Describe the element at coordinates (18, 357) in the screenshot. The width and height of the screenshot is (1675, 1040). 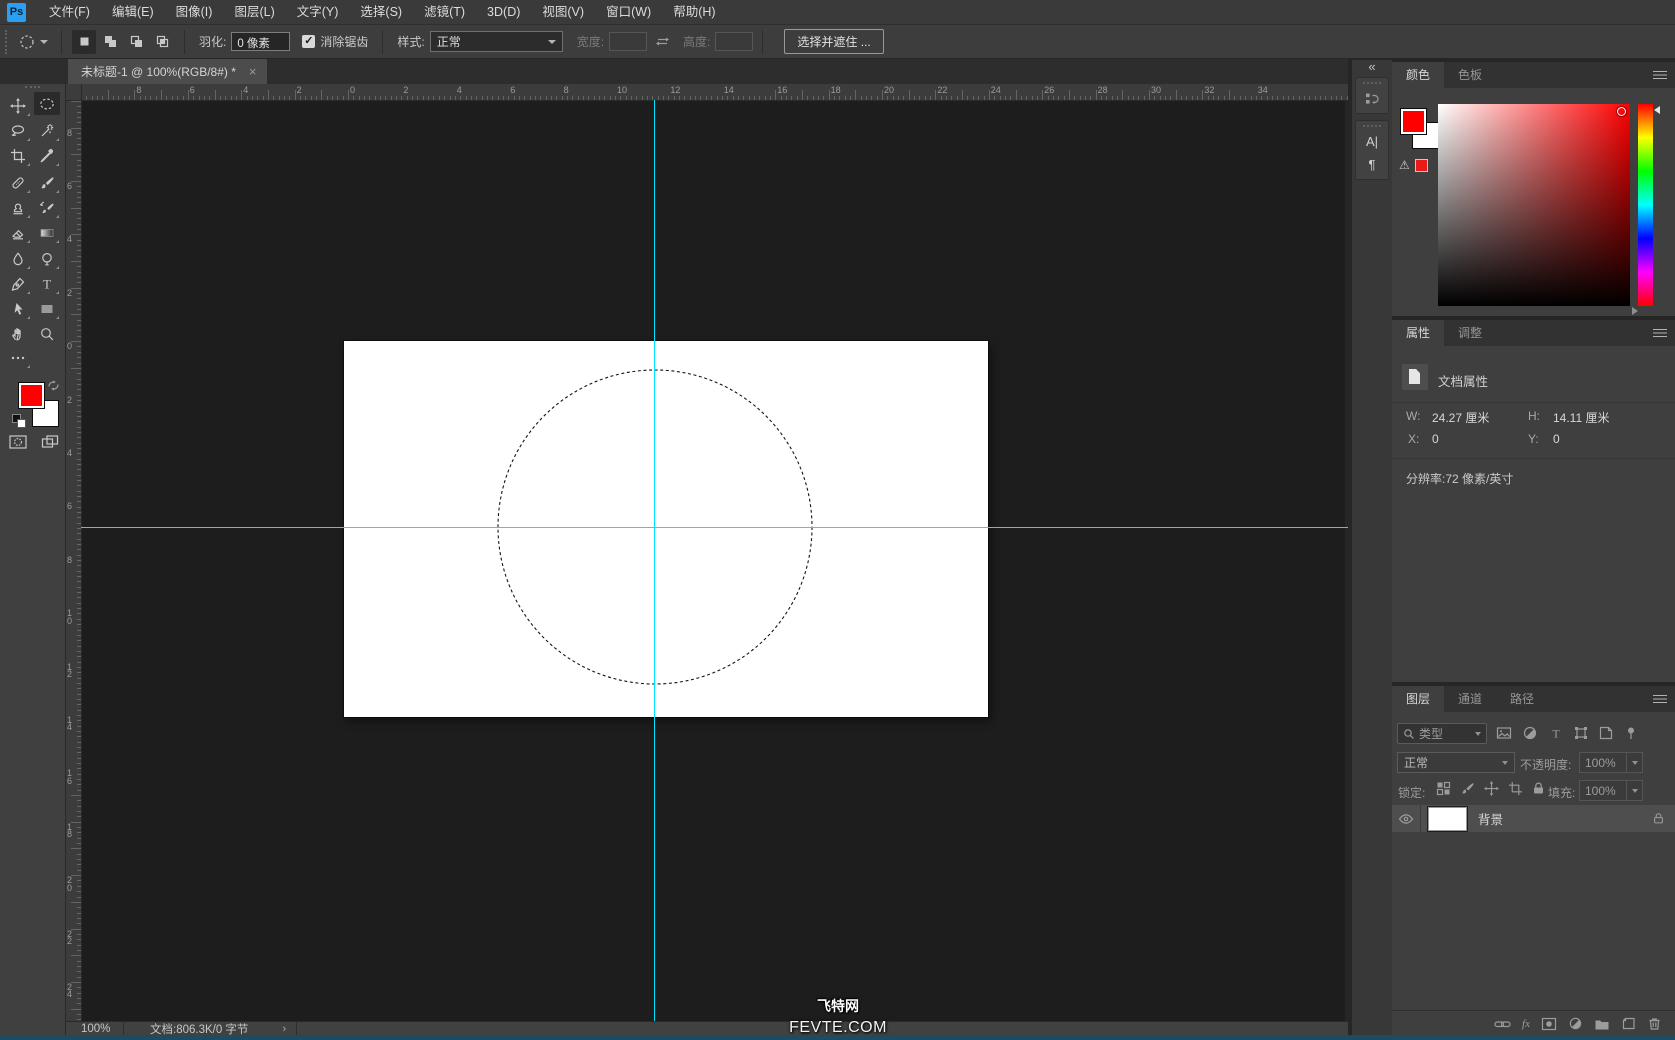
I see `edit-toolbar` at that location.